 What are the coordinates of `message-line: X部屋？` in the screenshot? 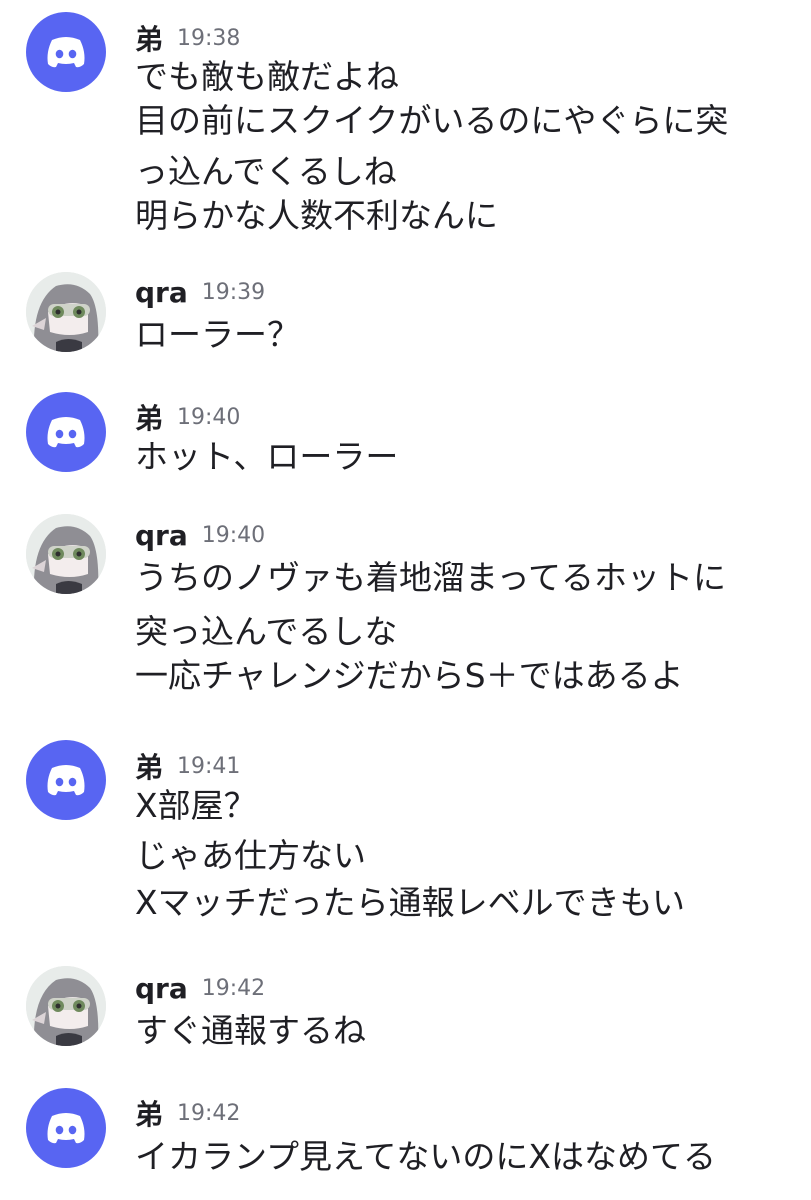 It's located at (196, 805).